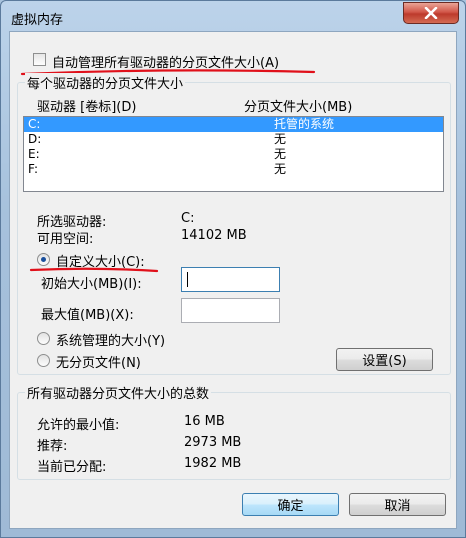 Image resolution: width=466 pixels, height=538 pixels. I want to click on text-caret, so click(187, 279).